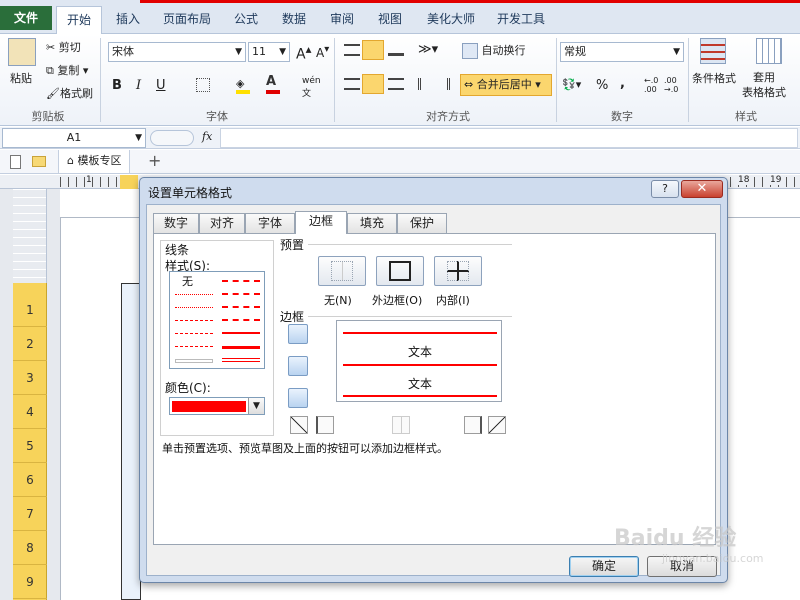 This screenshot has height=600, width=800. I want to click on line-style-option-selected, so click(241, 360).